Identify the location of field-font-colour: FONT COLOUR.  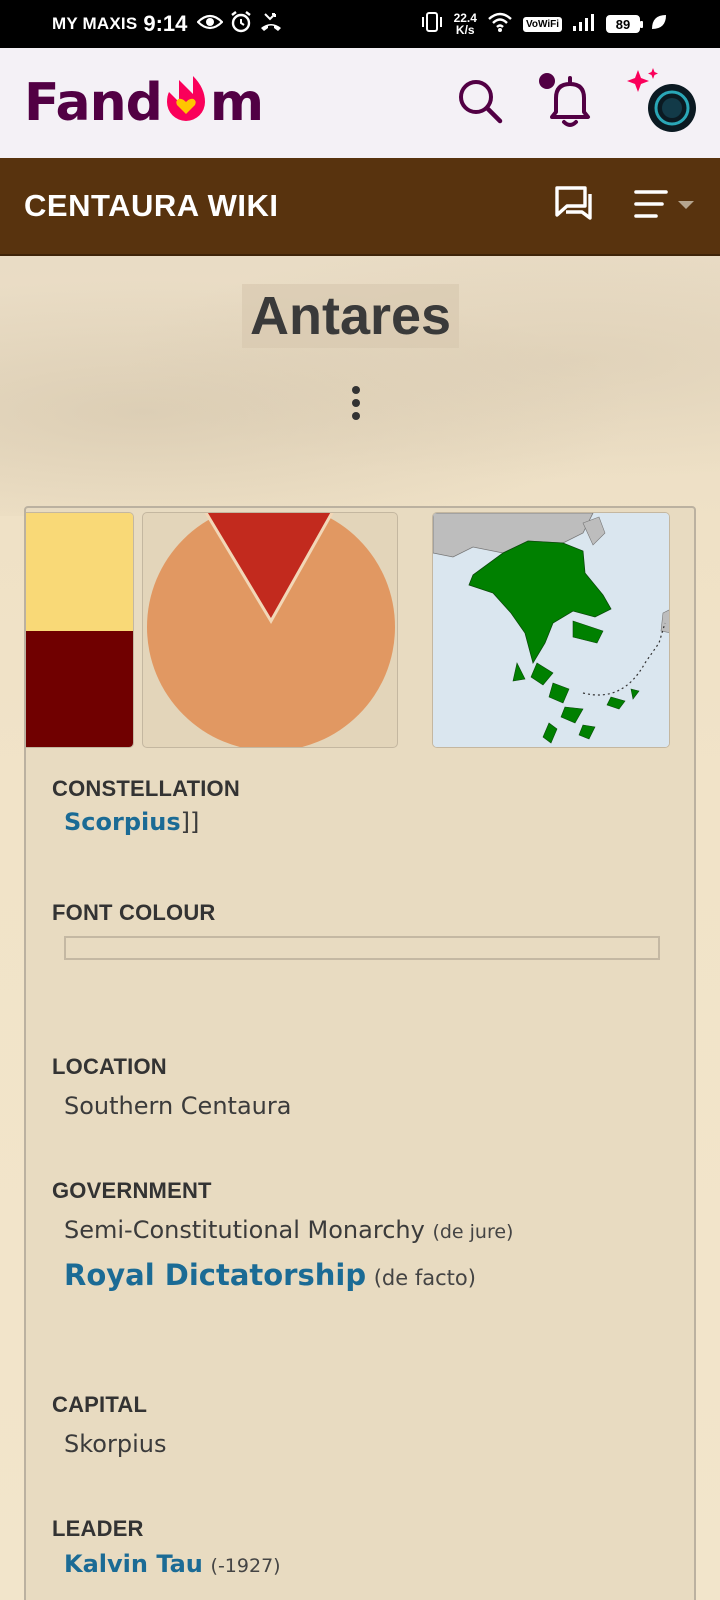
(362, 930).